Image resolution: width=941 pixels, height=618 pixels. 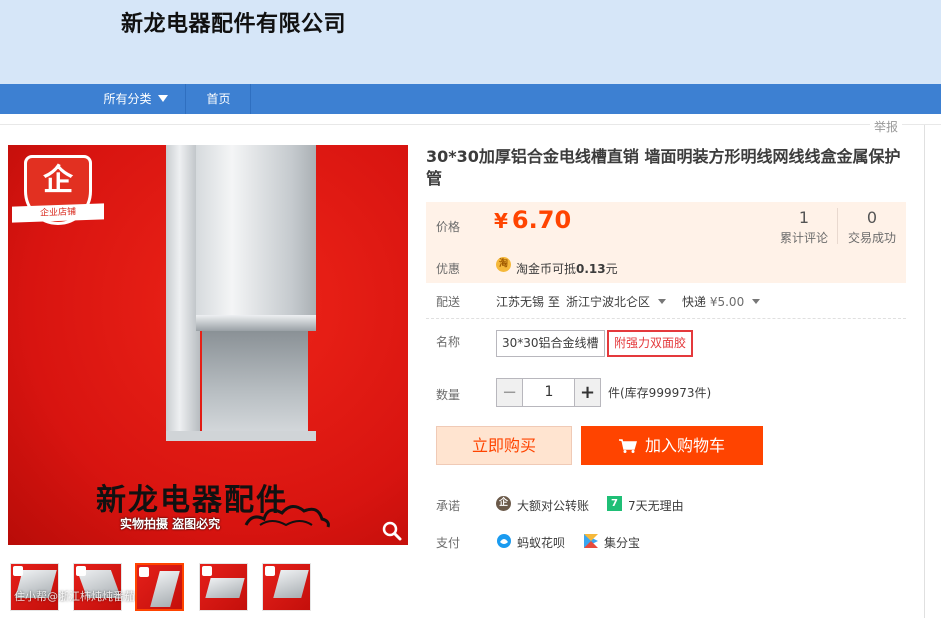 I want to click on price-amount: 6.70, so click(x=541, y=220).